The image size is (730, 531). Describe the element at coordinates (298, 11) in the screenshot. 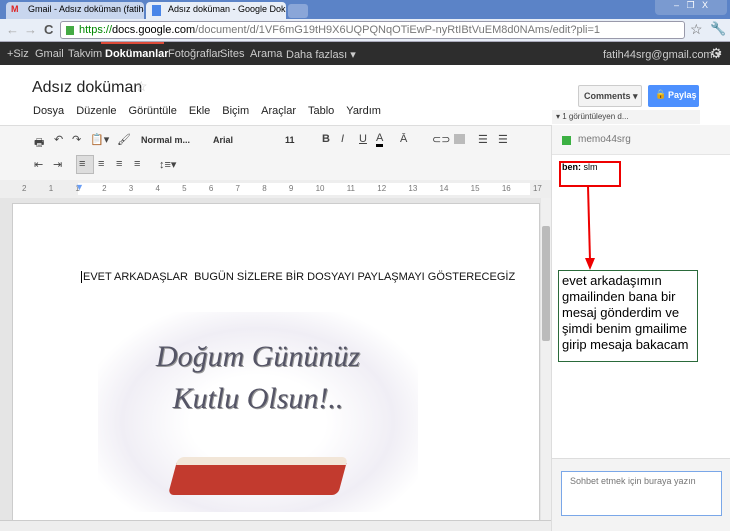

I see `new-tab-button` at that location.